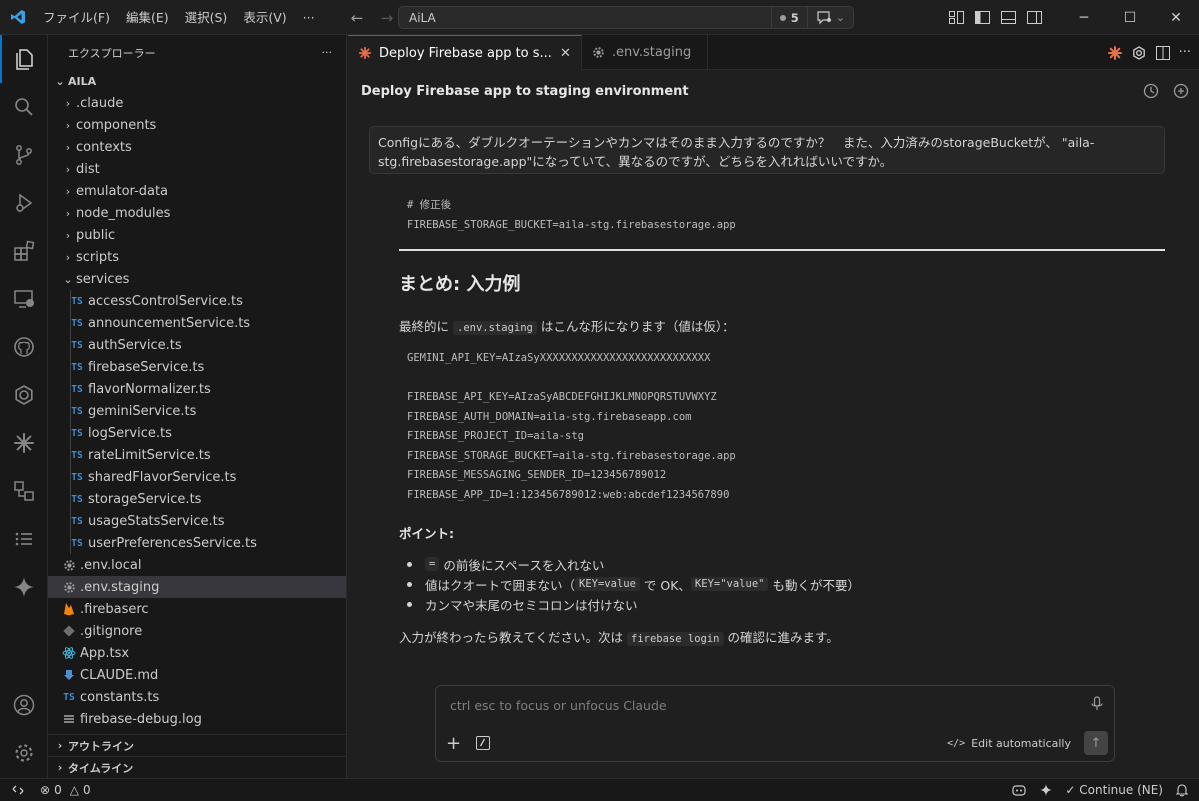 The height and width of the screenshot is (801, 1199). What do you see at coordinates (496, 436) in the screenshot?
I see `code-line: FIREBASE_PROJECT_ID=aila-stg` at bounding box center [496, 436].